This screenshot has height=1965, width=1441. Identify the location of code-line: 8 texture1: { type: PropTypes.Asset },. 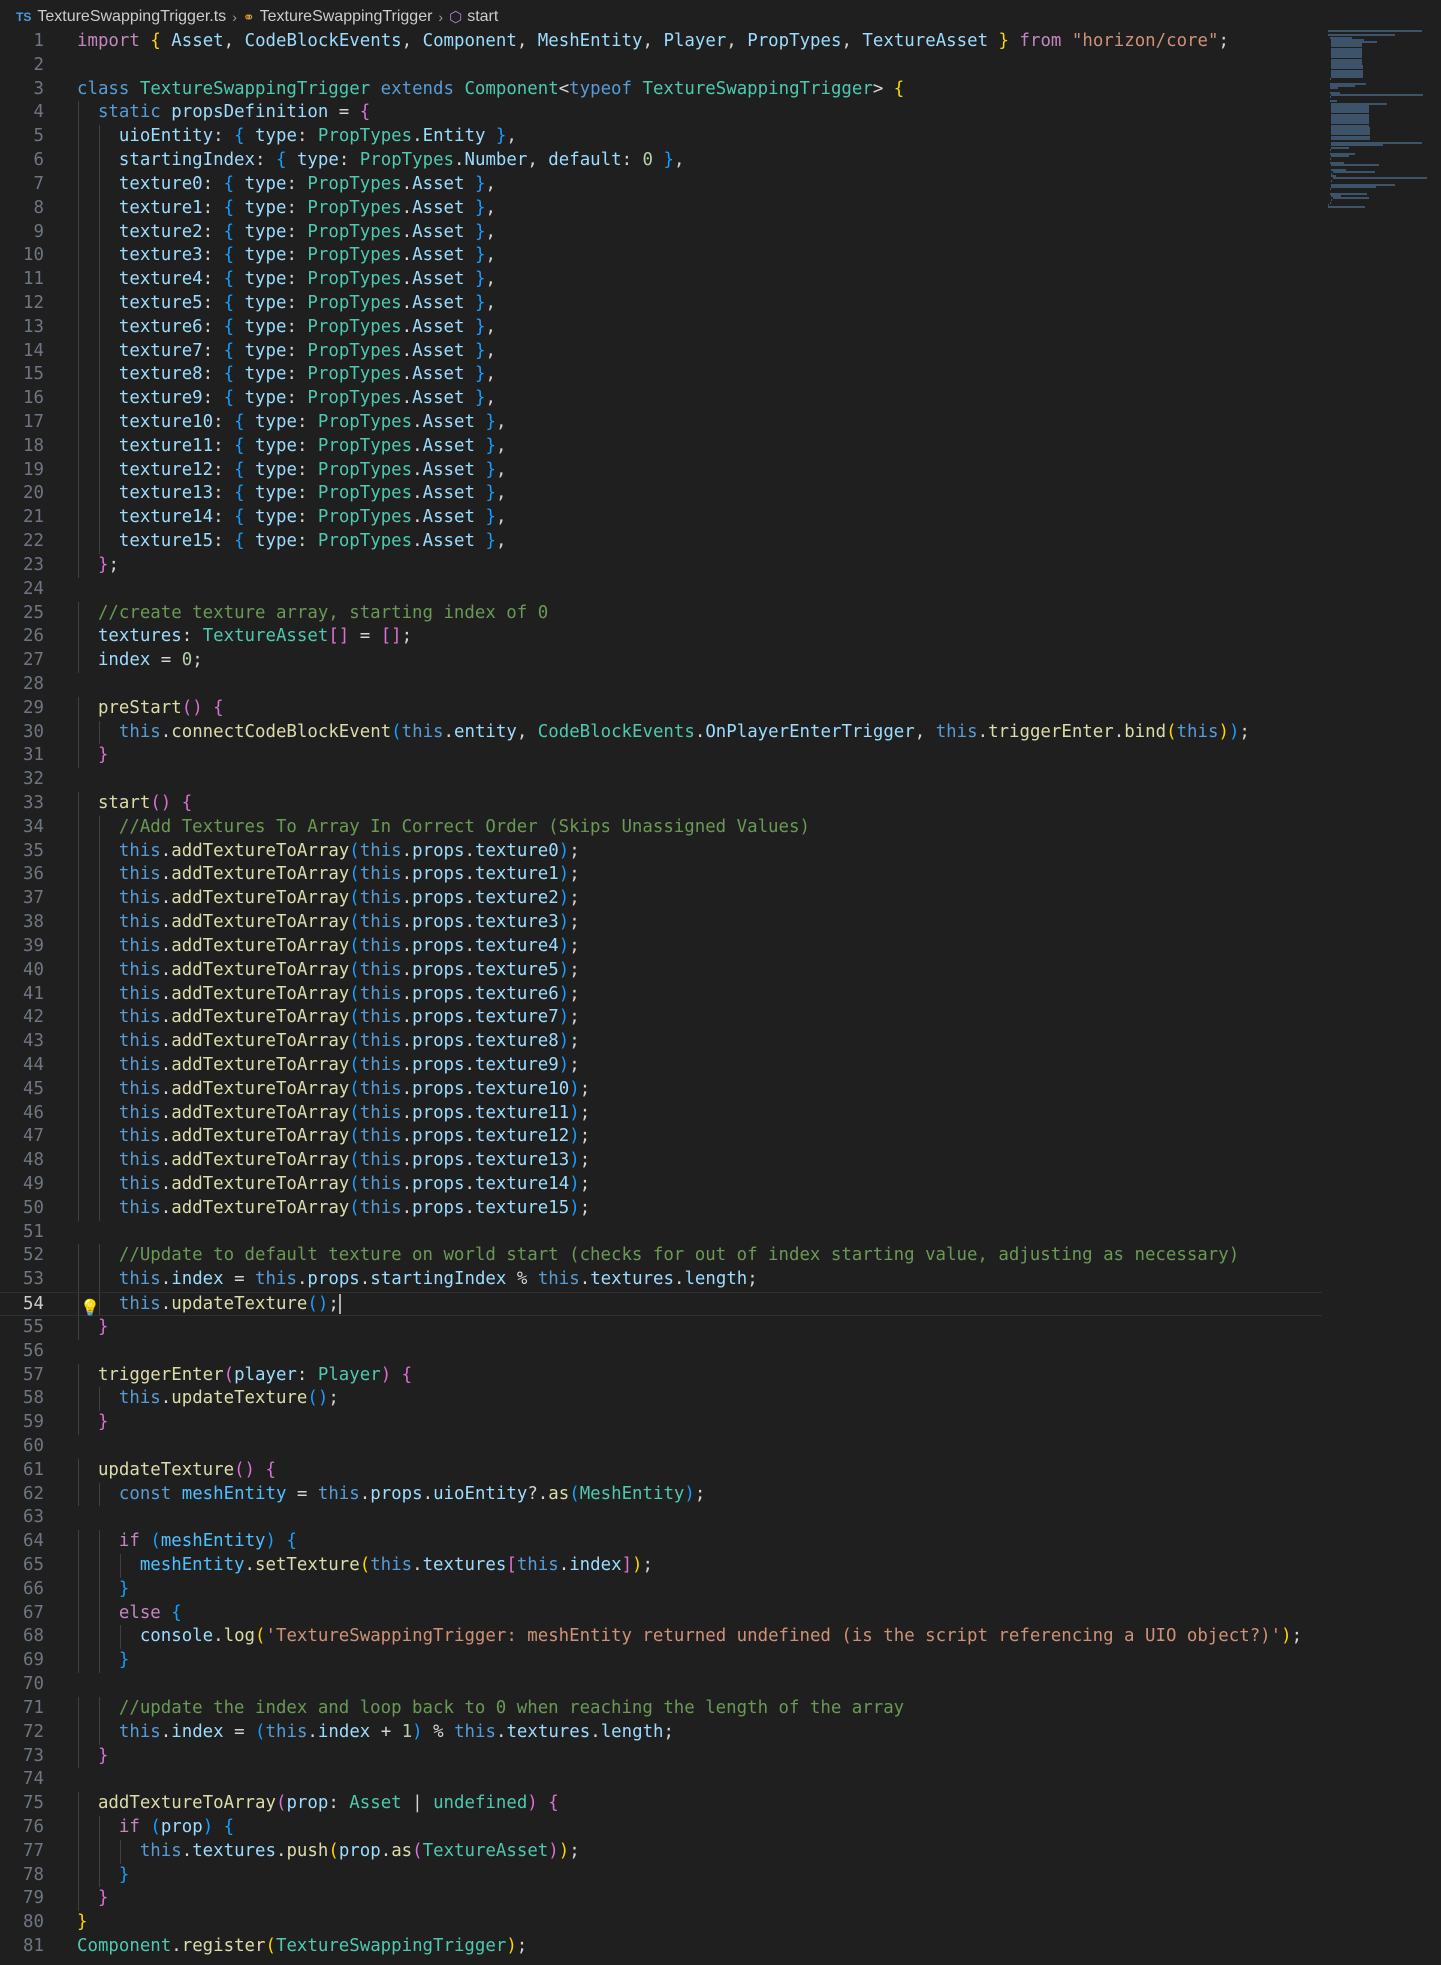
(720, 208).